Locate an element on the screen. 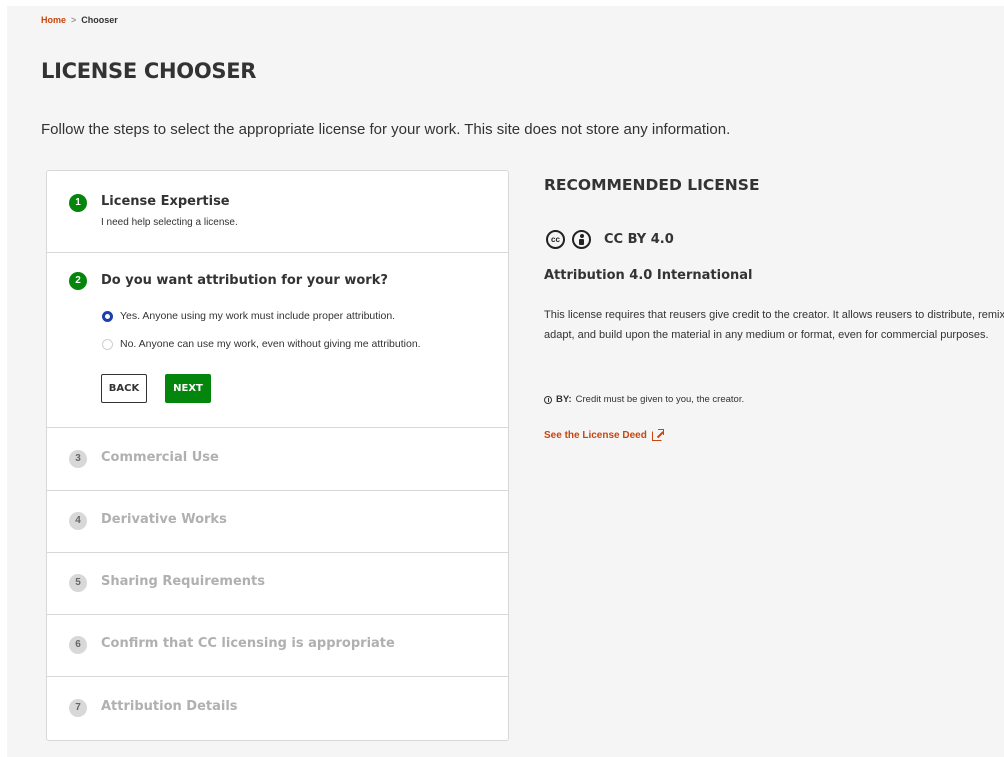 The height and width of the screenshot is (757, 1004). step-number-badge: 1 is located at coordinates (78, 203).